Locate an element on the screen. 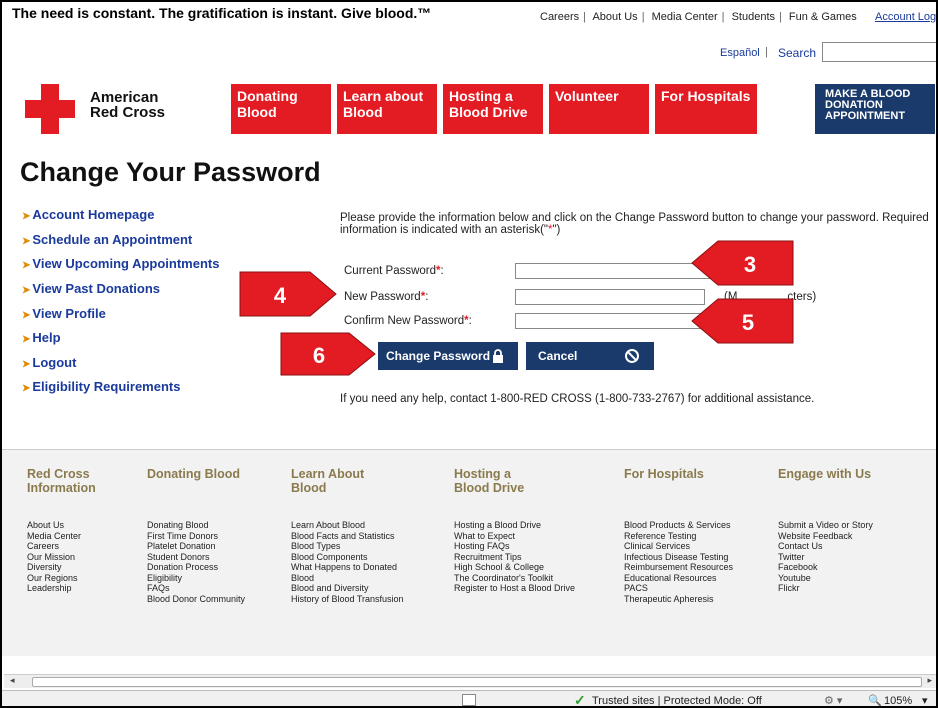 The width and height of the screenshot is (938, 708). menu-label: Help is located at coordinates (46, 337).